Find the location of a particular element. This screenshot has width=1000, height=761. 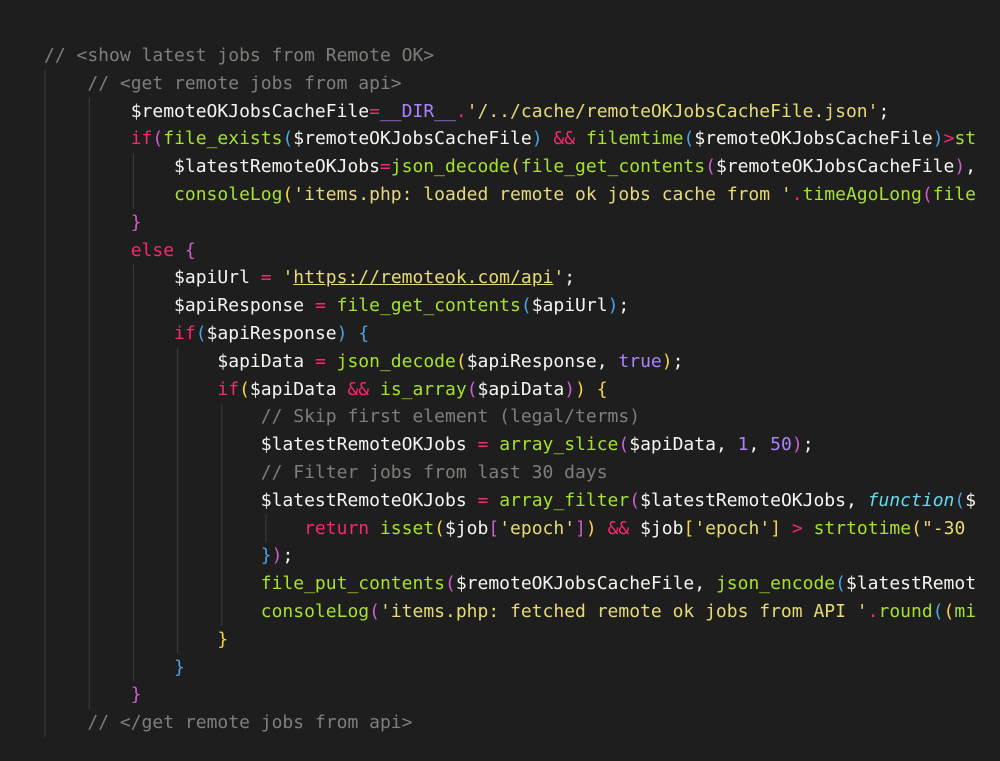

code-line: // Filter jobs from last 30 days is located at coordinates (510, 473).